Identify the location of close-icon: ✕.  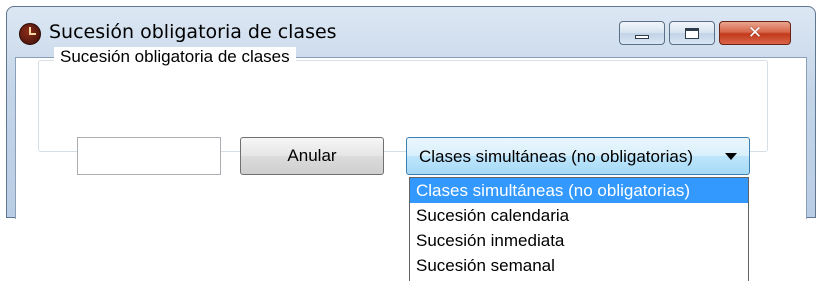
(755, 32).